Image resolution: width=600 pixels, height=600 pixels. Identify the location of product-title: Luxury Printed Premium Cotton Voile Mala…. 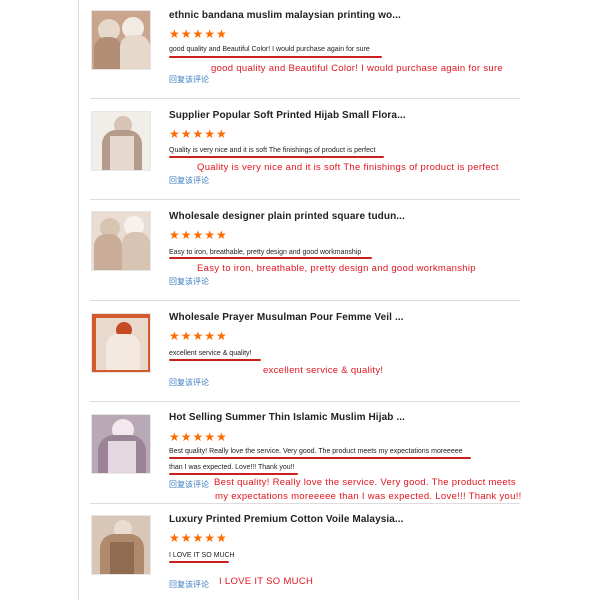
(286, 519).